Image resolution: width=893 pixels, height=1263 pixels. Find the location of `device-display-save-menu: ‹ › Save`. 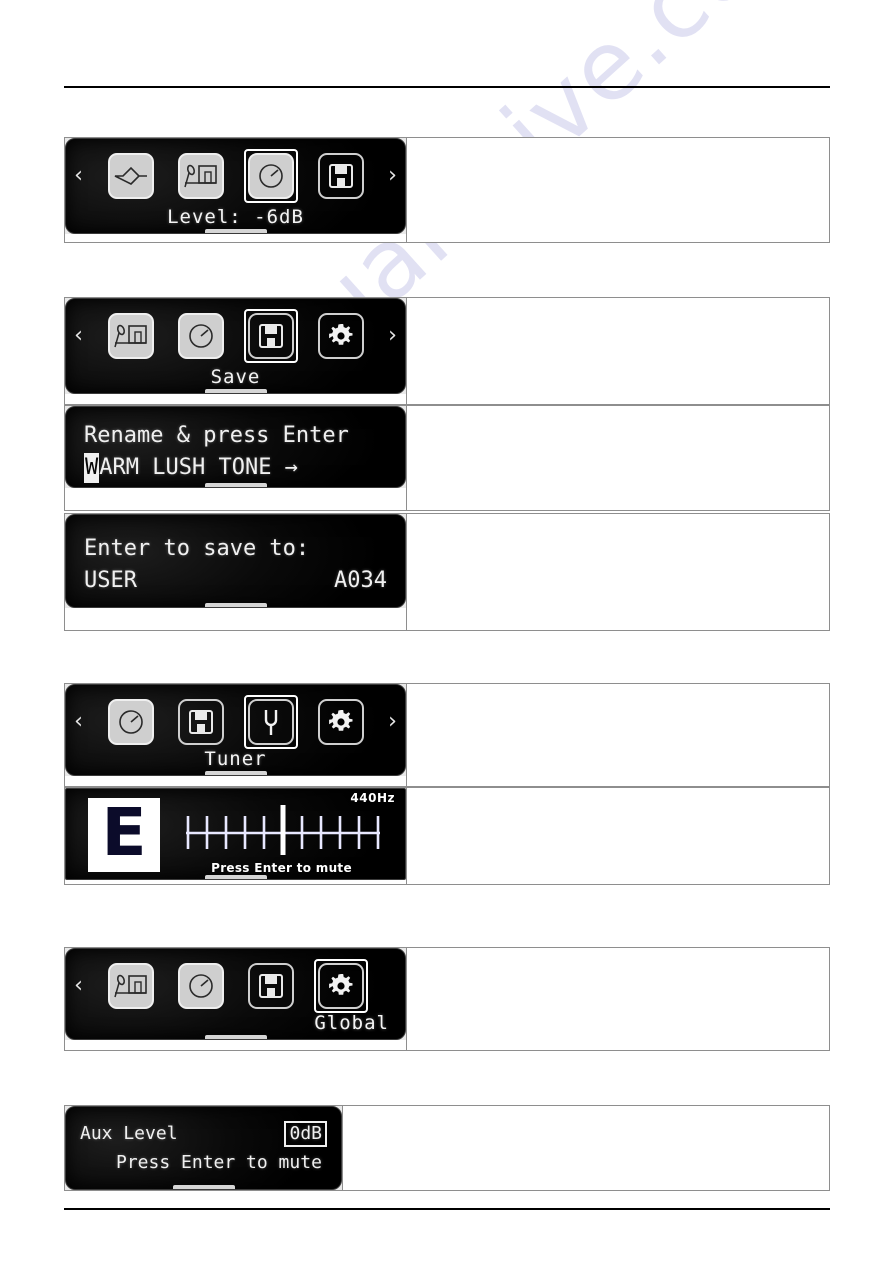

device-display-save-menu: ‹ › Save is located at coordinates (235, 346).